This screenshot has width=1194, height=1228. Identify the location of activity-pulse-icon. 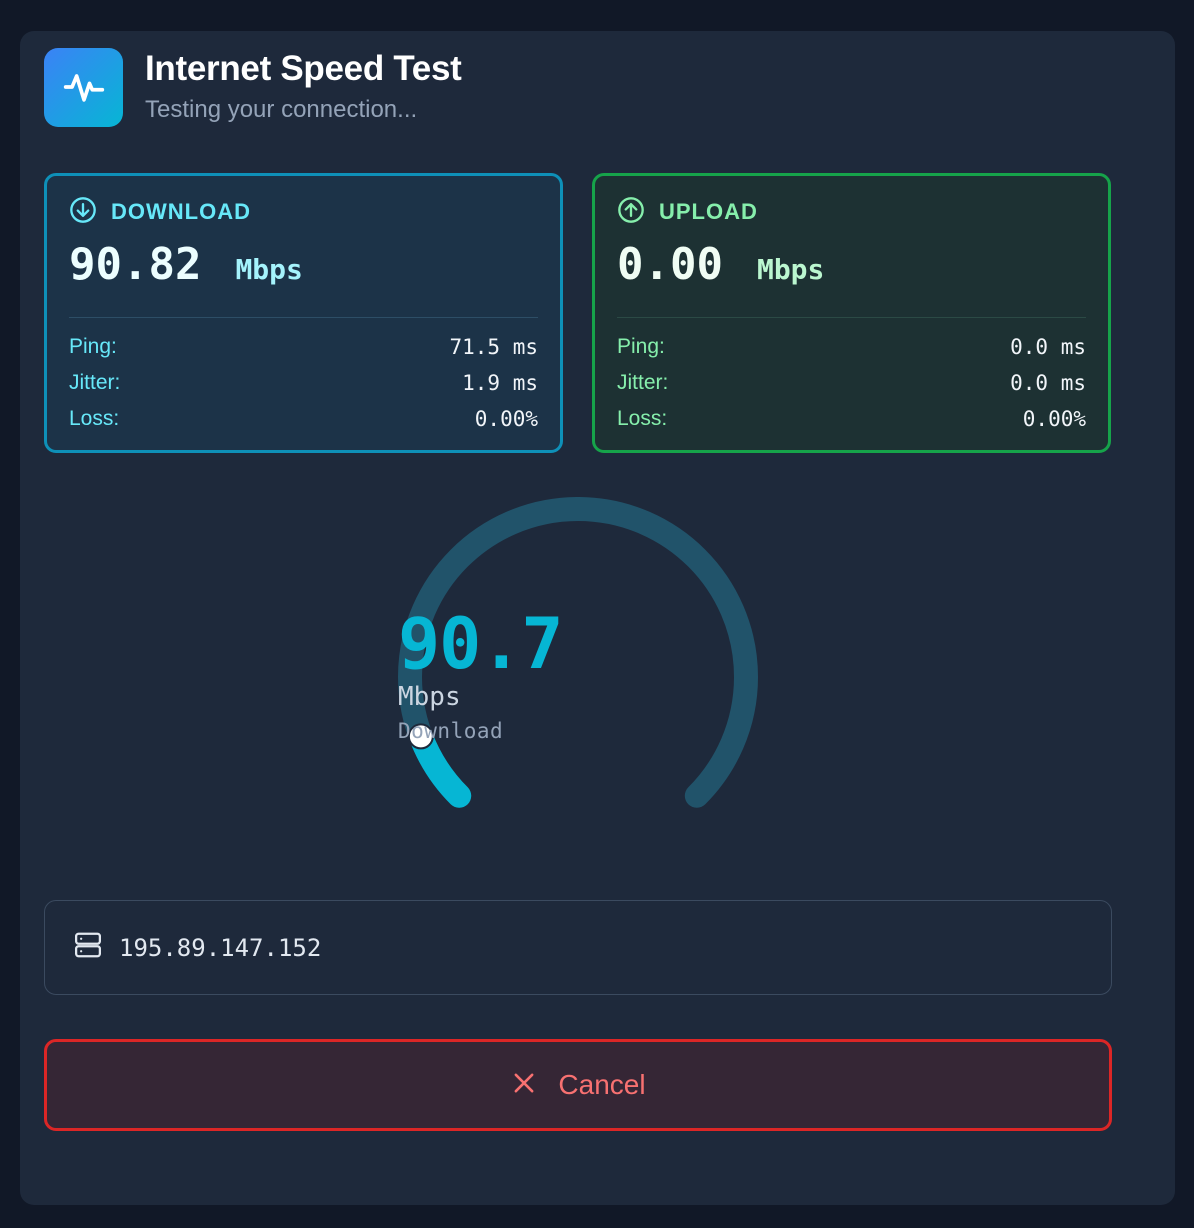
(83, 87).